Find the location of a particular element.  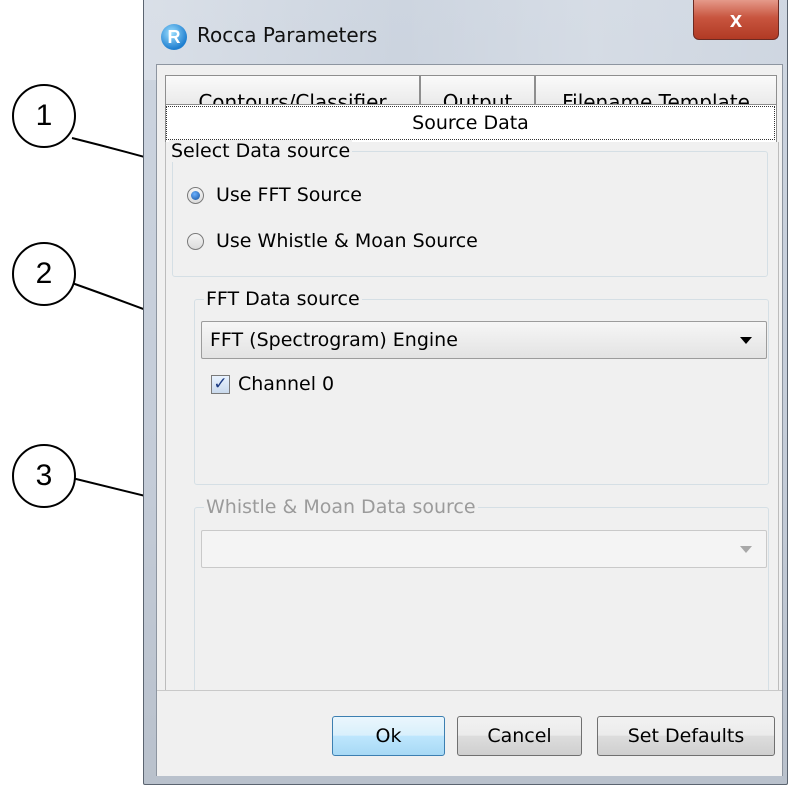

window-title: Rocca Parameters is located at coordinates (287, 35).